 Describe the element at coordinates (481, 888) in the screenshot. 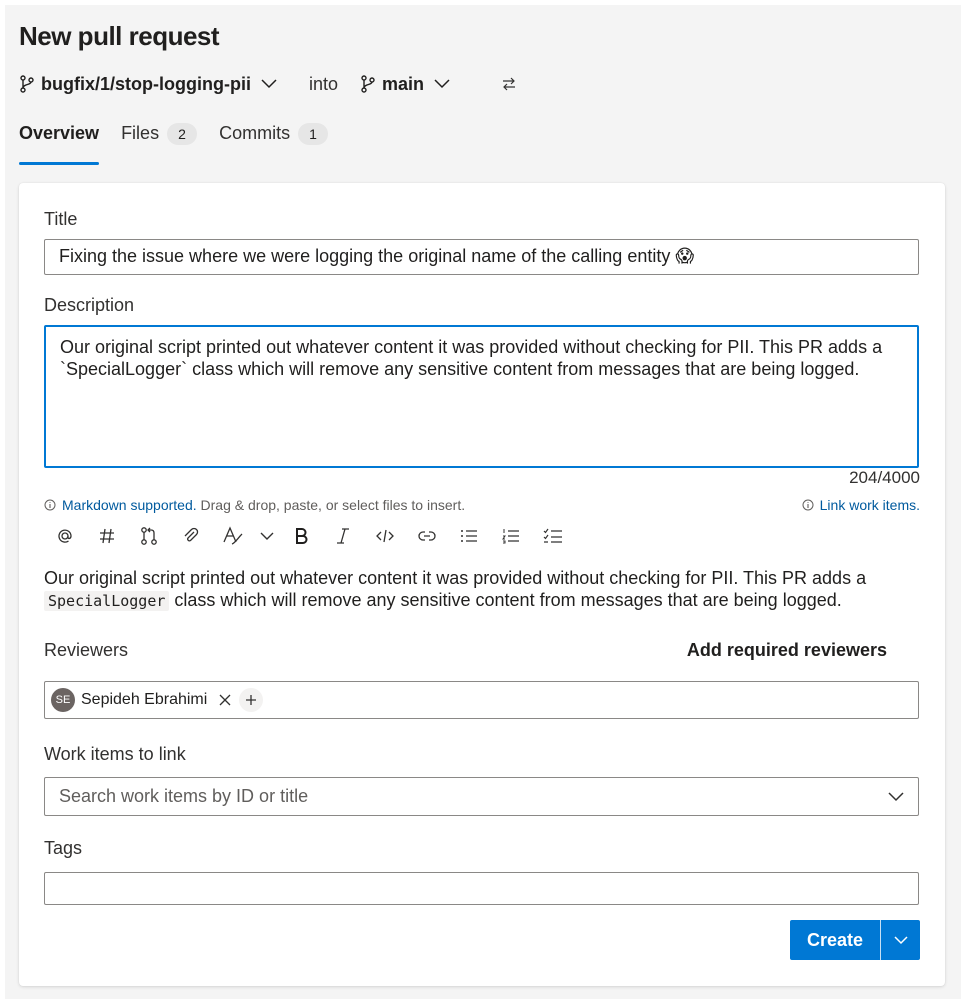

I see `tags-input` at that location.